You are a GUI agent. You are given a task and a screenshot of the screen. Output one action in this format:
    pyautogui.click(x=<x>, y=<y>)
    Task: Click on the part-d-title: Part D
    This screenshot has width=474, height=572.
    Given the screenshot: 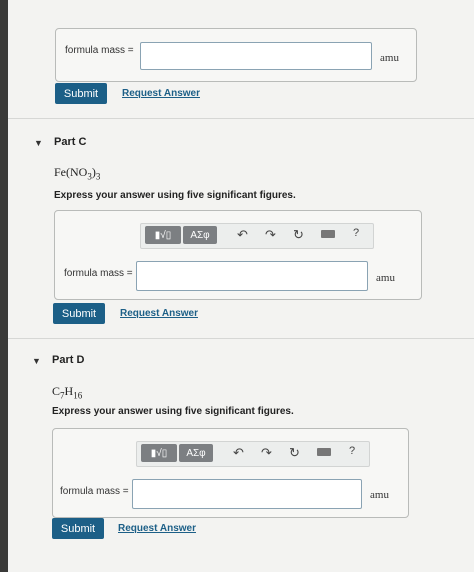 What is the action you would take?
    pyautogui.click(x=68, y=360)
    